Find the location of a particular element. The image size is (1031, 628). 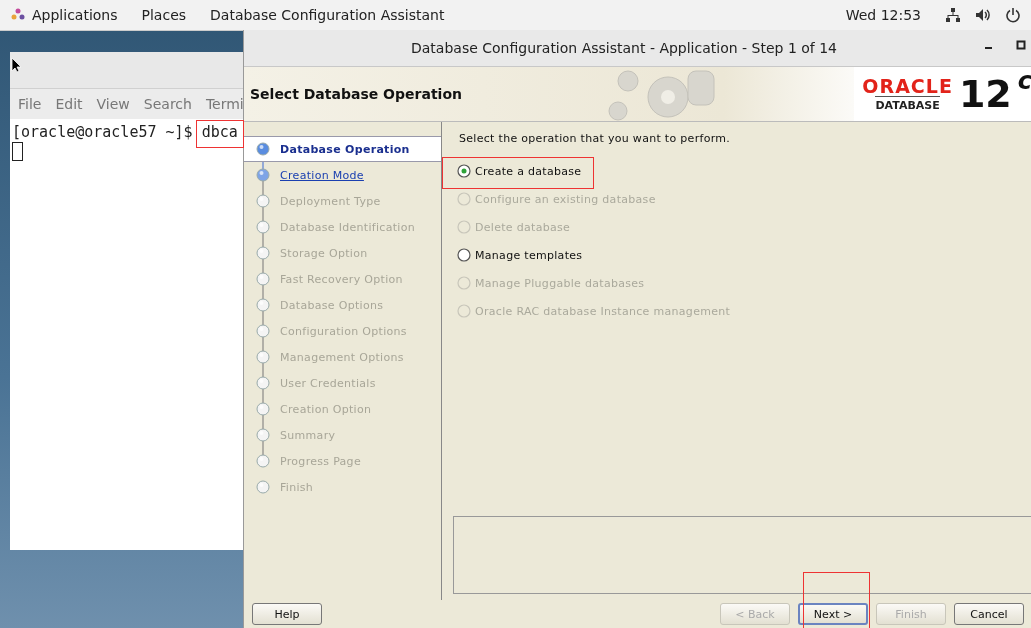

top-bar-menu: Applications is located at coordinates (75, 15).